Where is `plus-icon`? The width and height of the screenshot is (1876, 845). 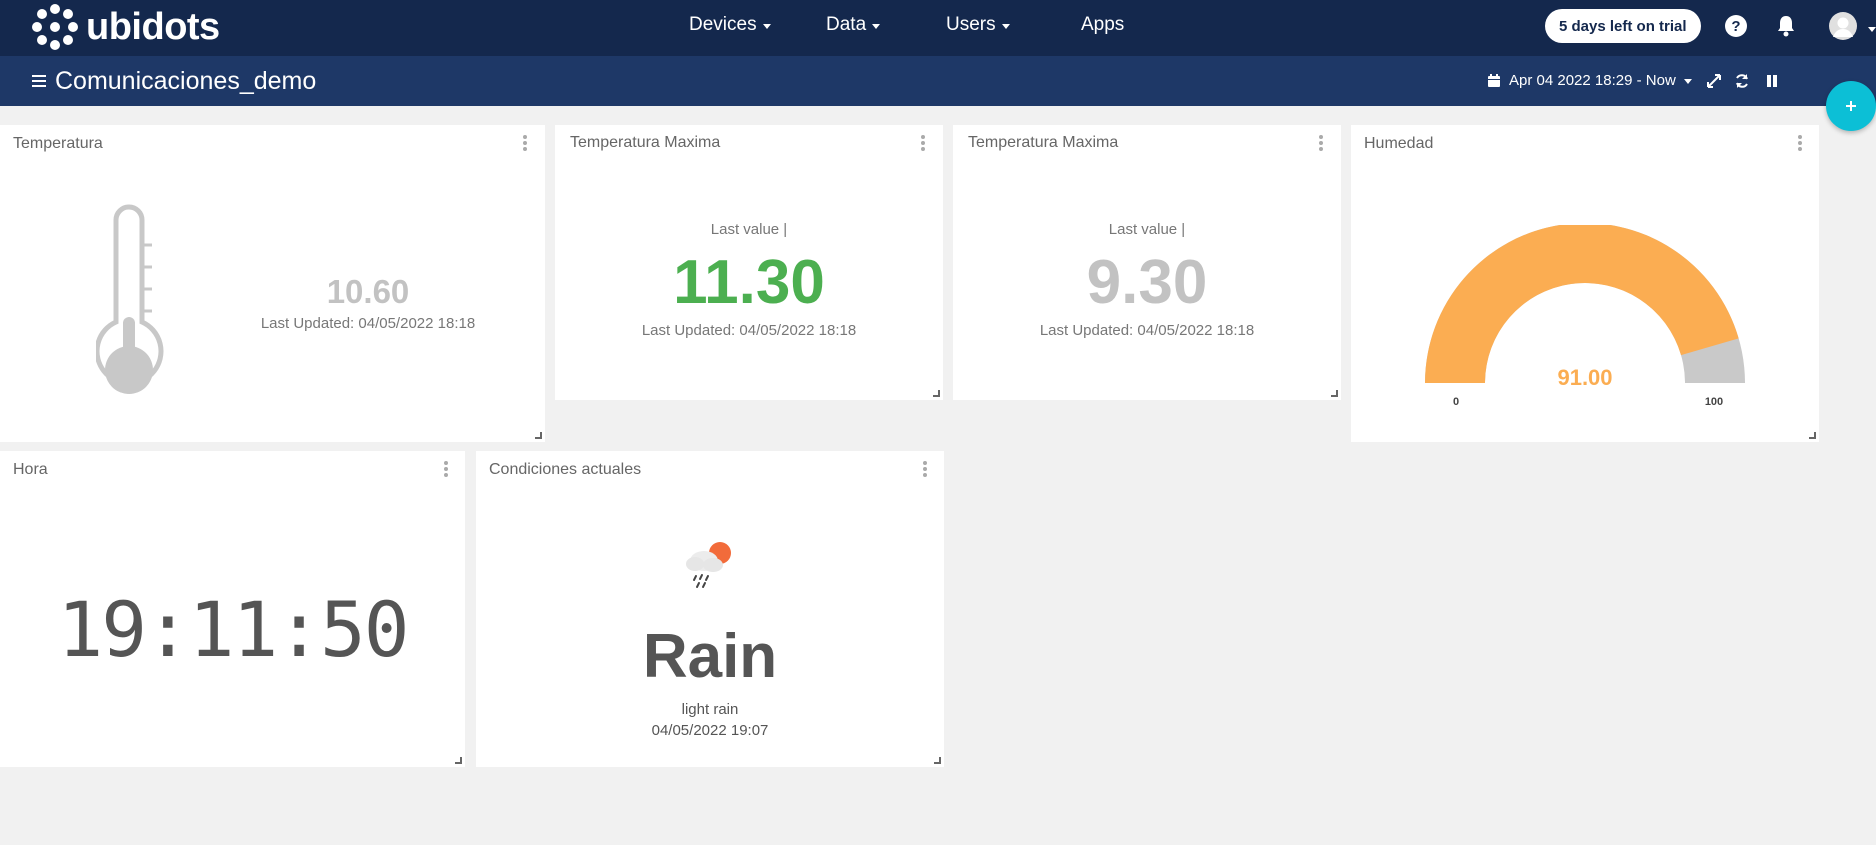
plus-icon is located at coordinates (1851, 106).